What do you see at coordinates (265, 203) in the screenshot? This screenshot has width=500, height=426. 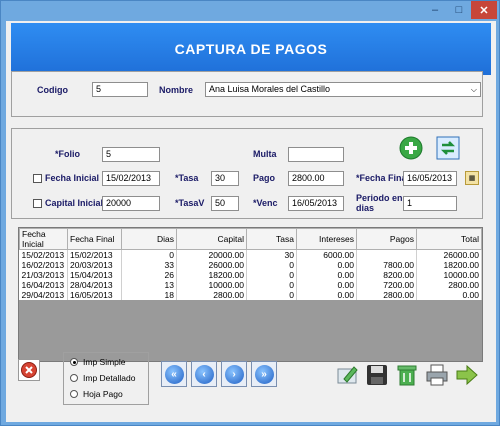 I see `venc-label: *Venc` at bounding box center [265, 203].